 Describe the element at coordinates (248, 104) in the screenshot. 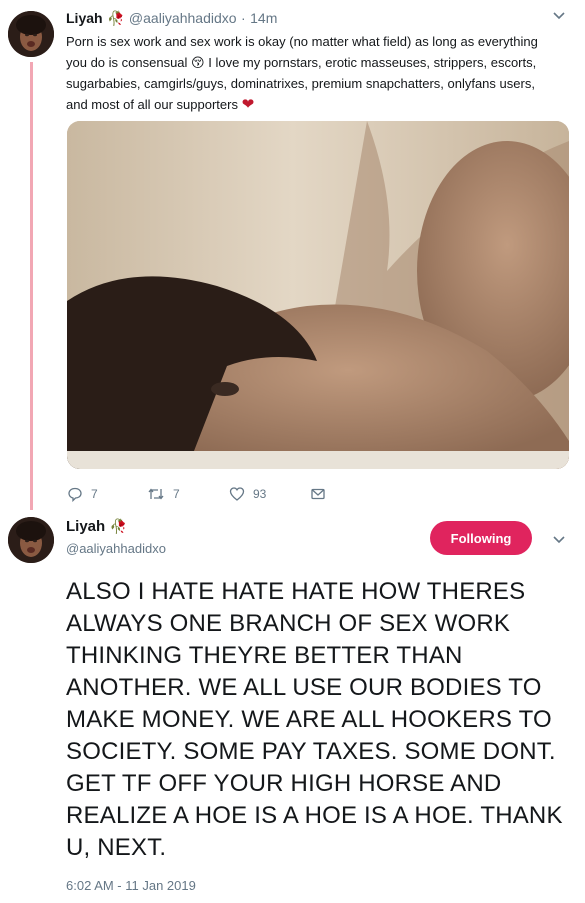

I see `red-heart-emoji-icon: ❤` at that location.